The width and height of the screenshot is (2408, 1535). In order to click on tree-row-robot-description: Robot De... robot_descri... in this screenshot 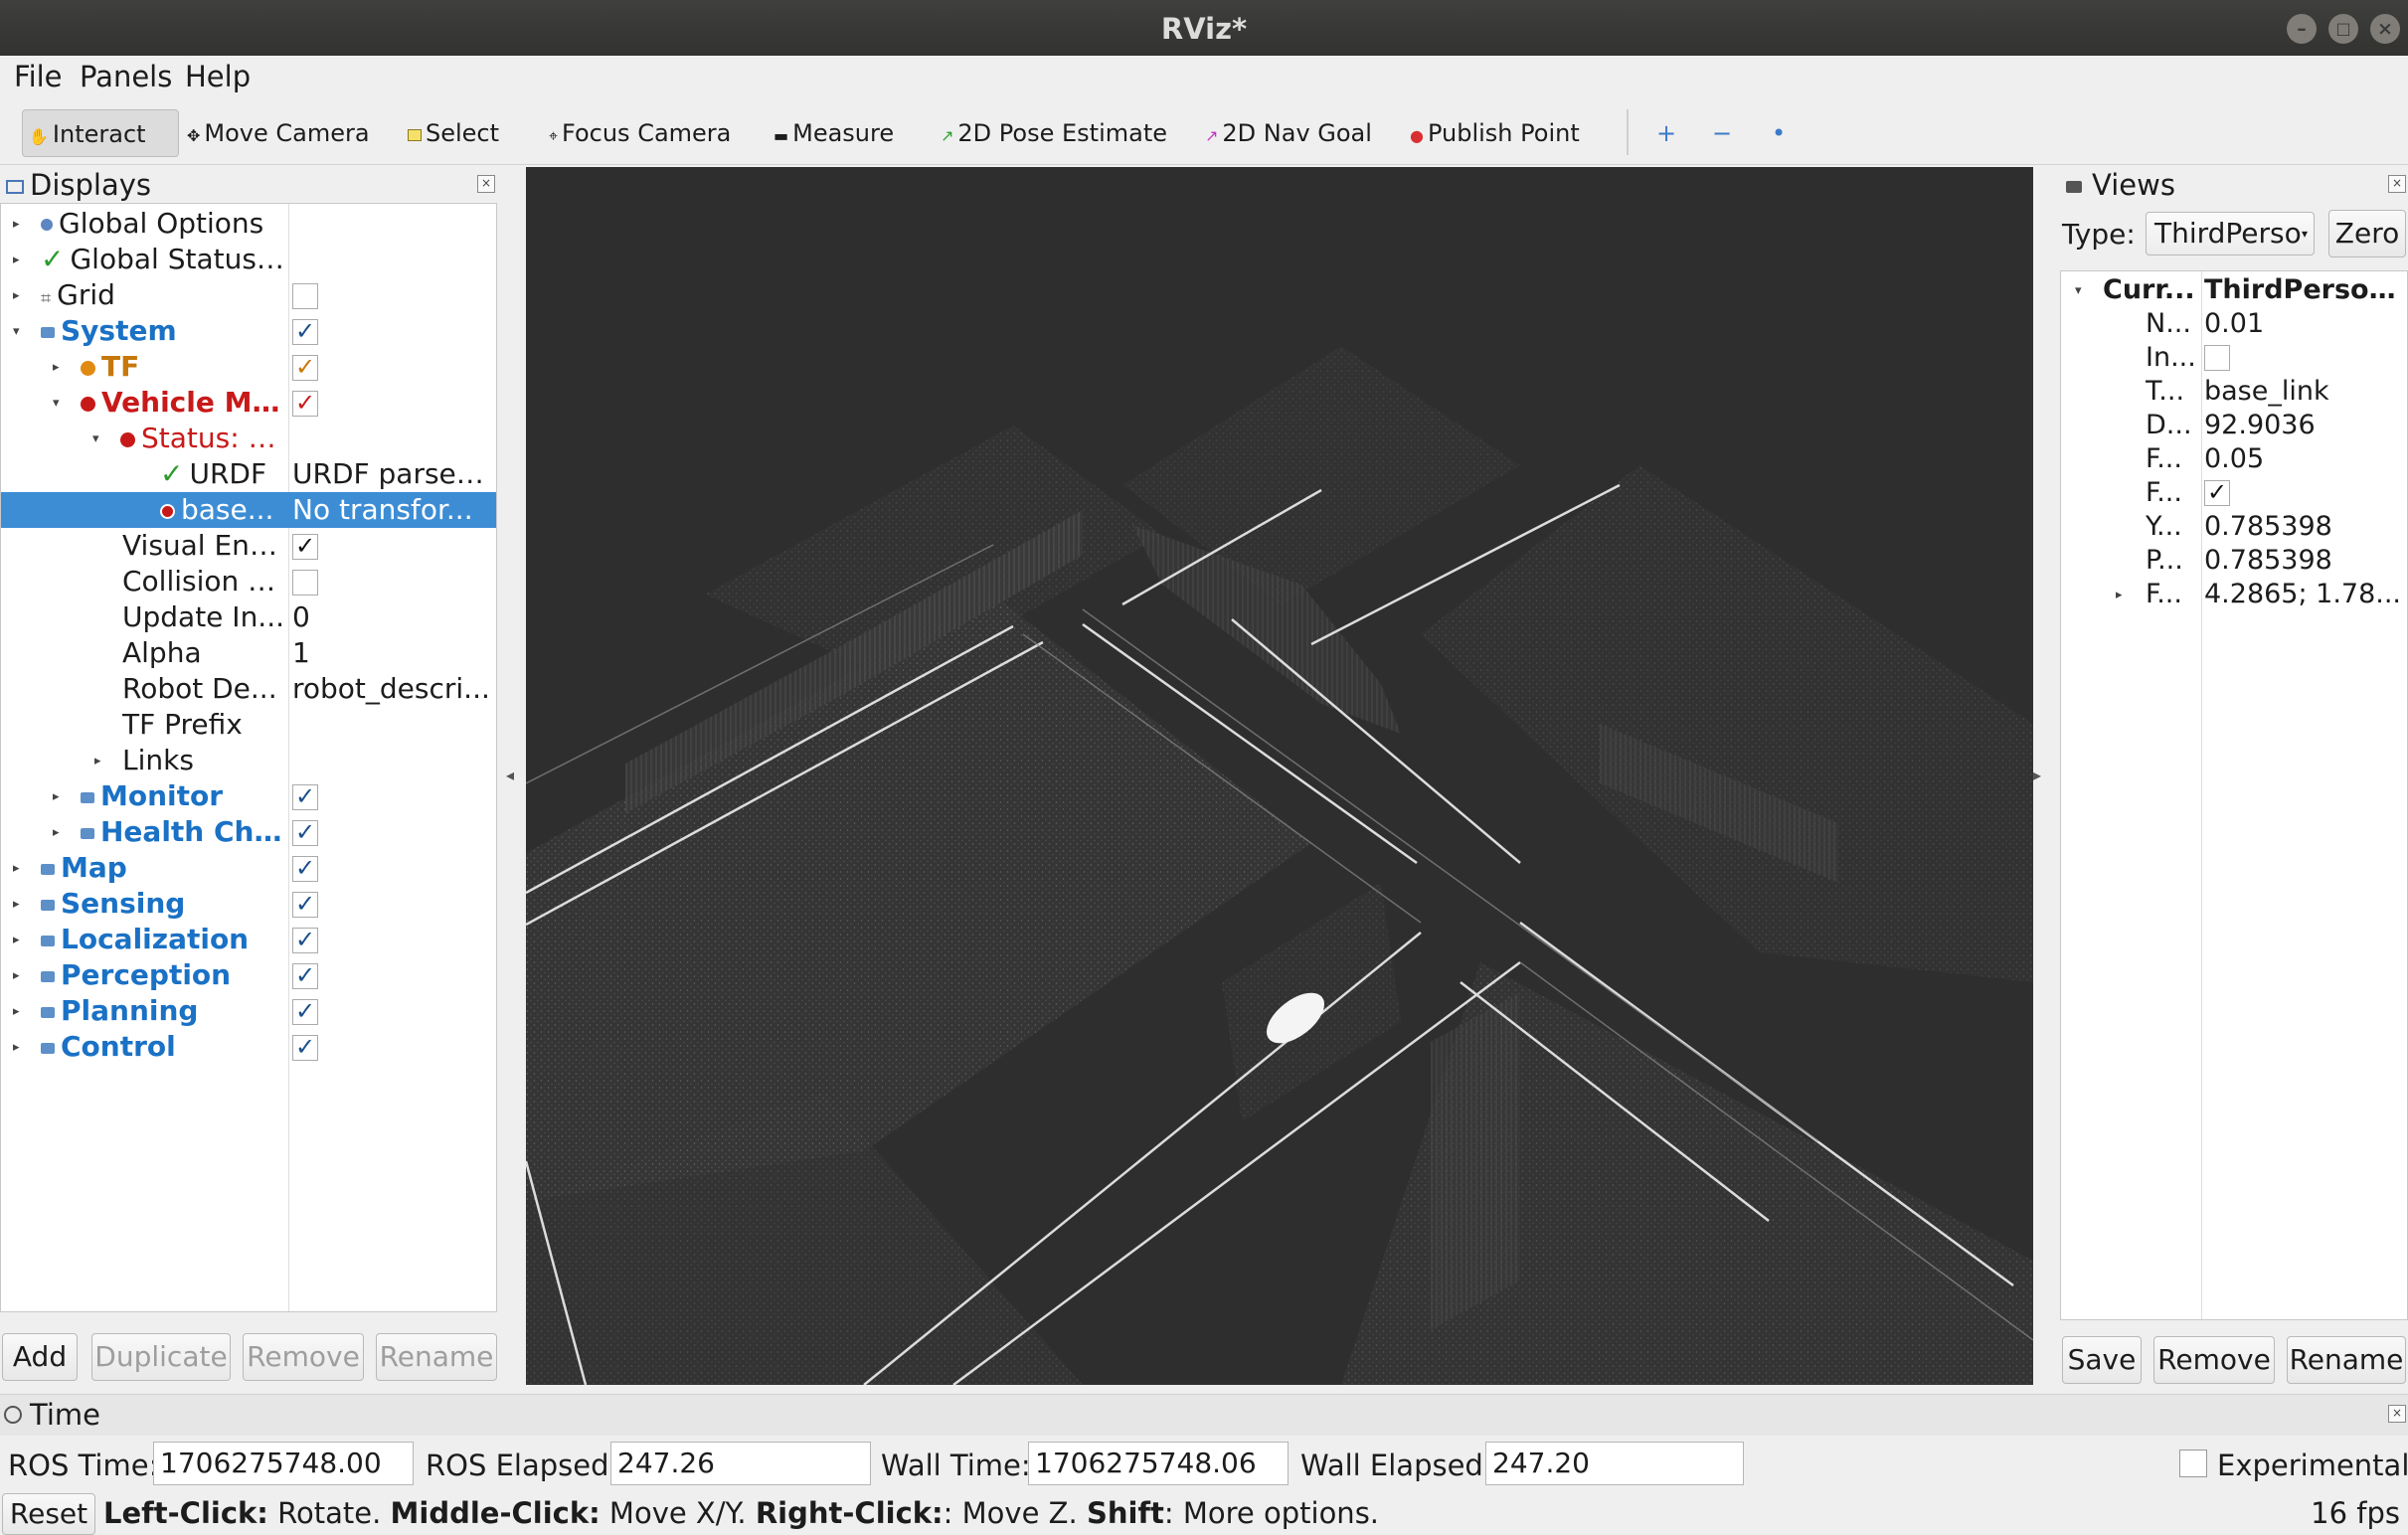, I will do `click(248, 689)`.